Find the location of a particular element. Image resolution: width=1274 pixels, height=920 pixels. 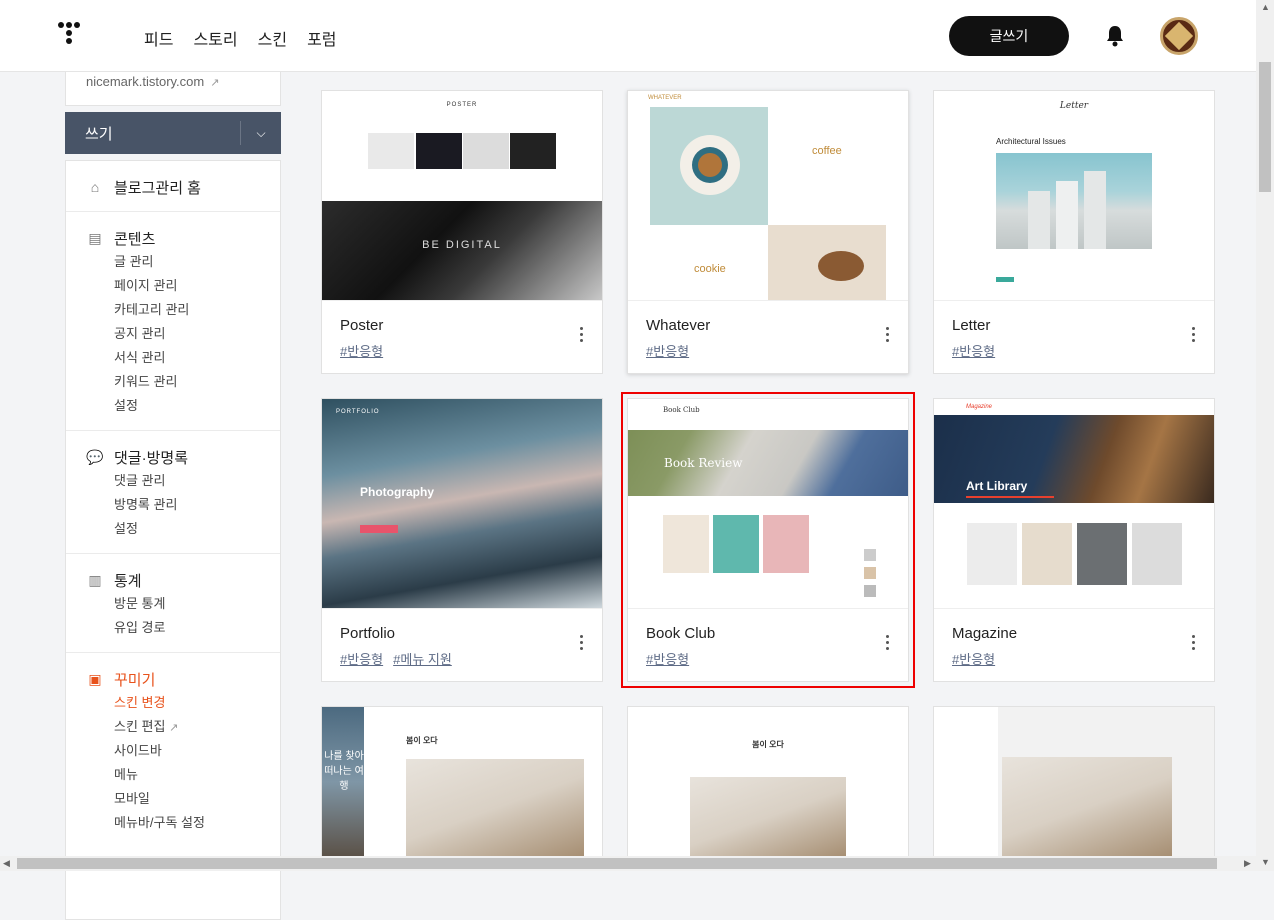

write-bar: 쓰기 ⌵ is located at coordinates (173, 133).